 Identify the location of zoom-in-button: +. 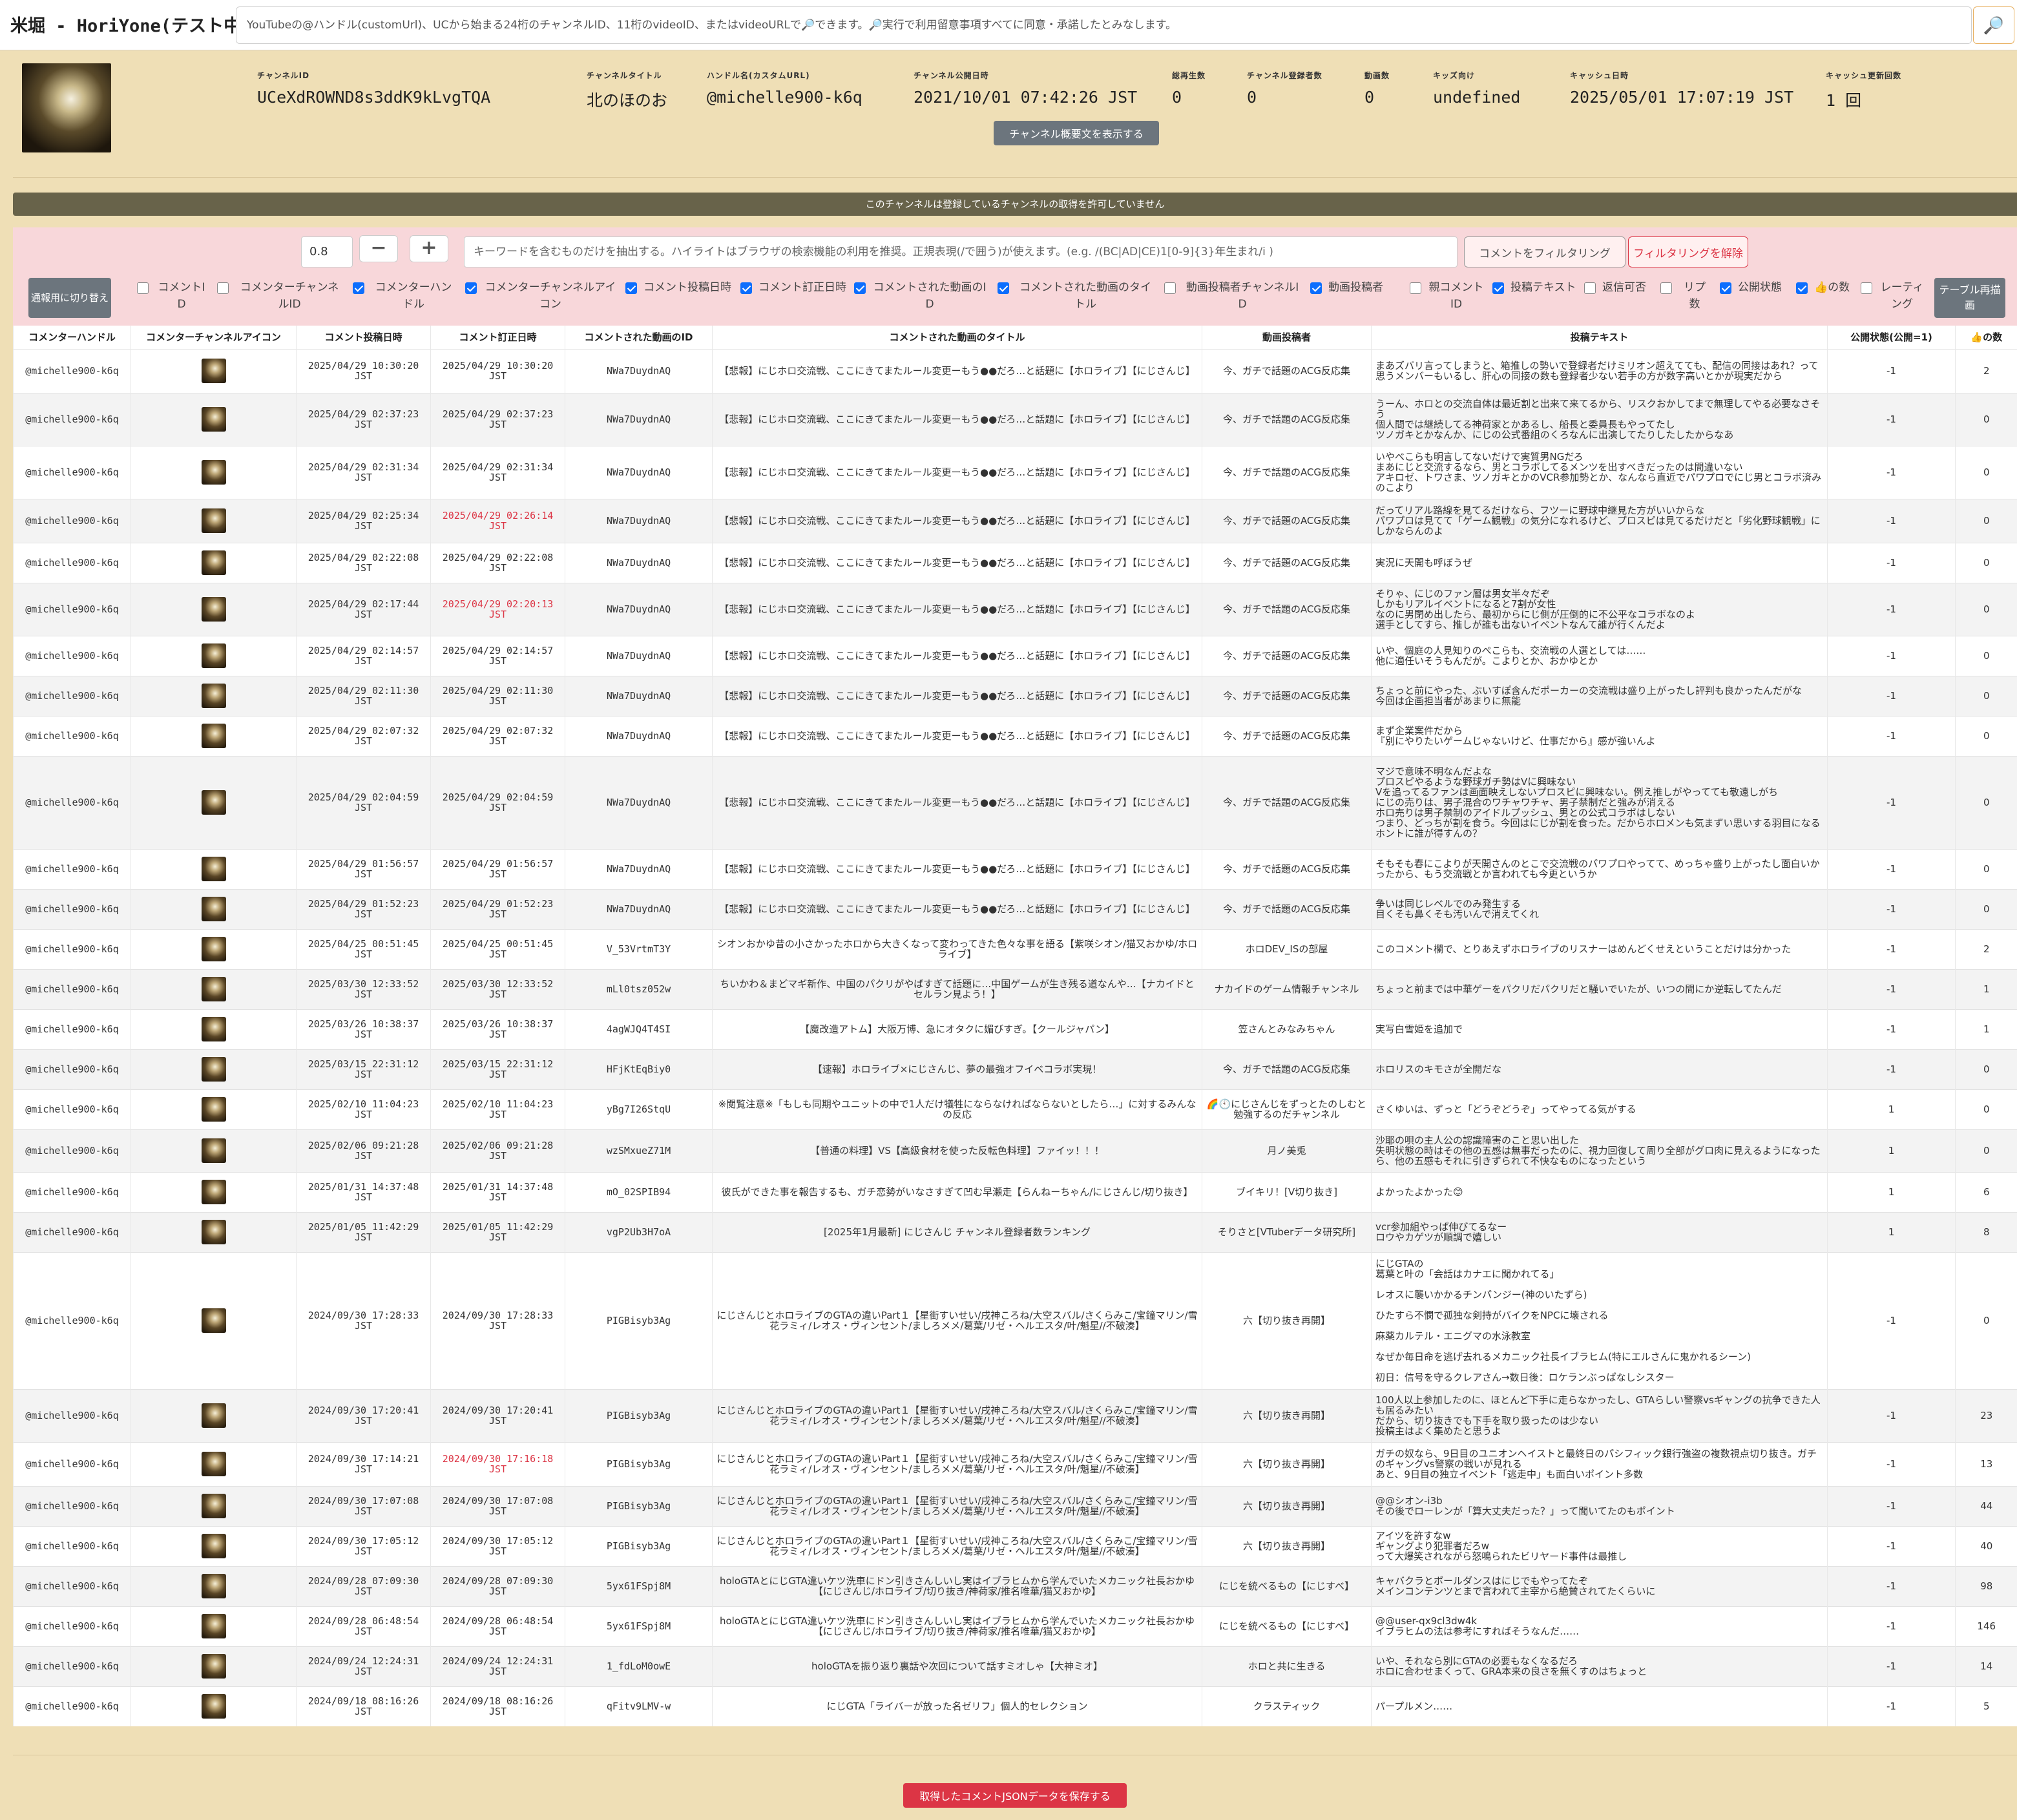
(429, 248).